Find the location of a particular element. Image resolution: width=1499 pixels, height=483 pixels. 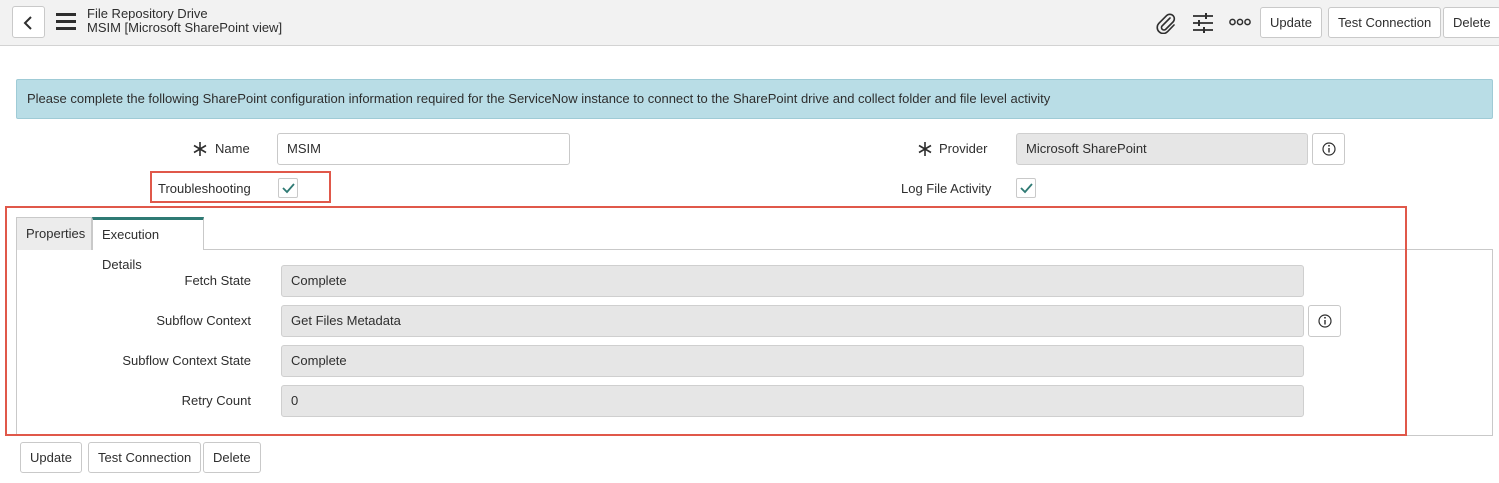

footer-test-connection-button: Test Connection is located at coordinates (145, 457).